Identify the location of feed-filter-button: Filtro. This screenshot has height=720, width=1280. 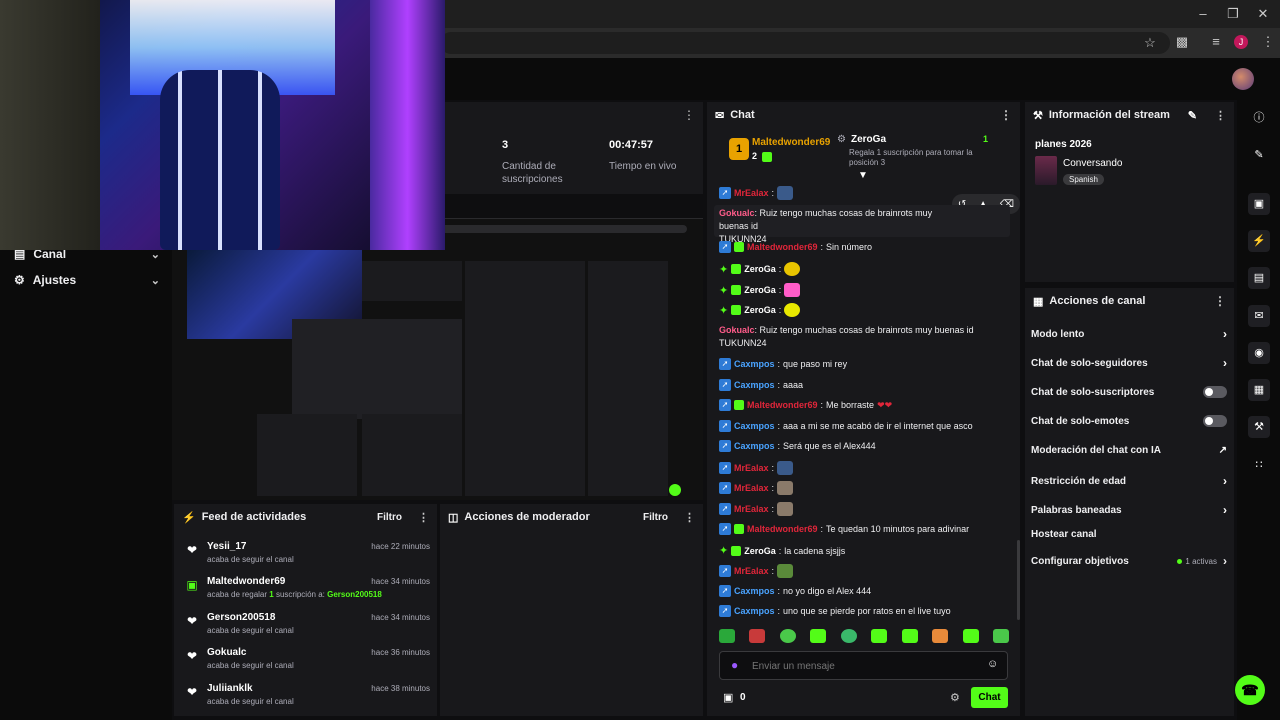
(389, 517).